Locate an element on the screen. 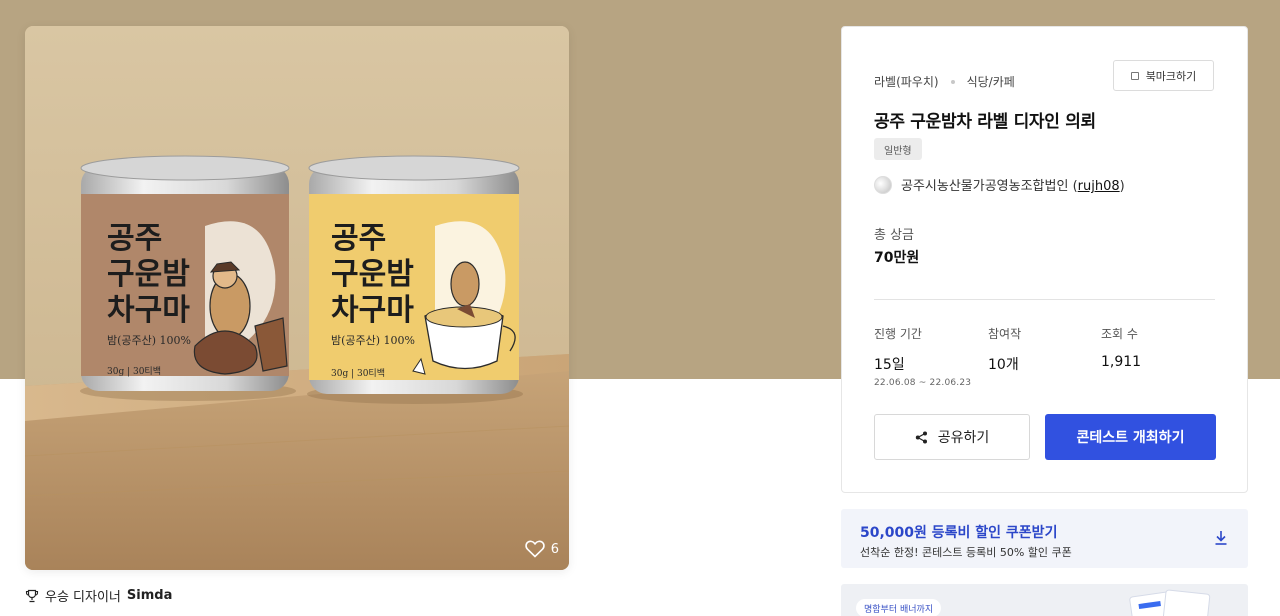 This screenshot has width=1280, height=616. winner-name: Simda is located at coordinates (149, 595).